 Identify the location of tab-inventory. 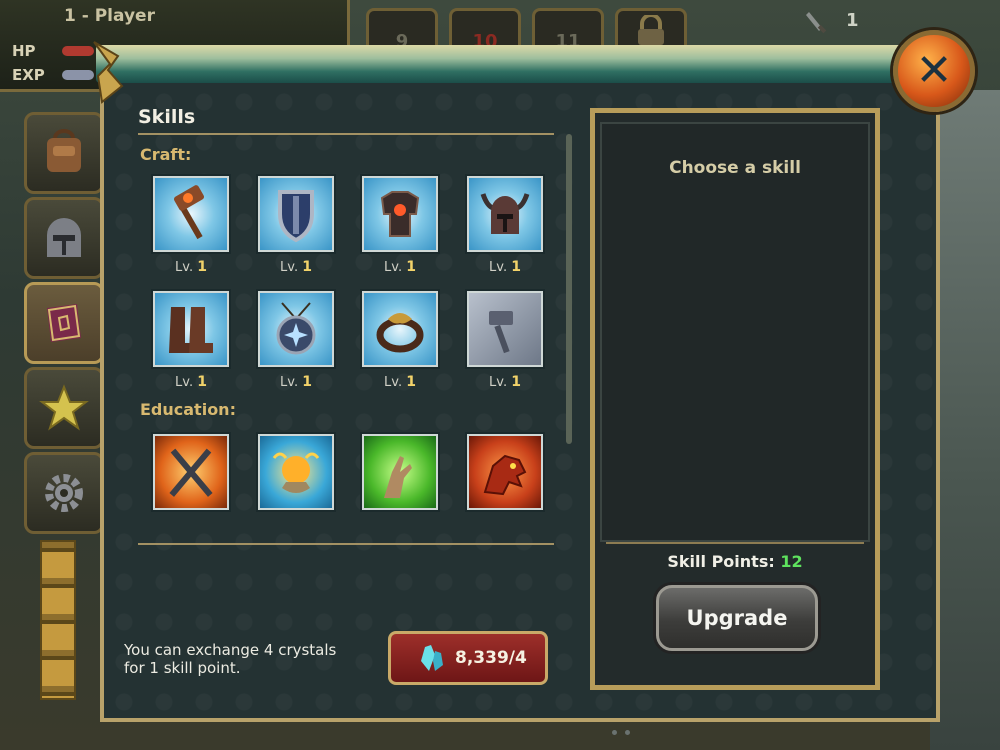
(64, 153).